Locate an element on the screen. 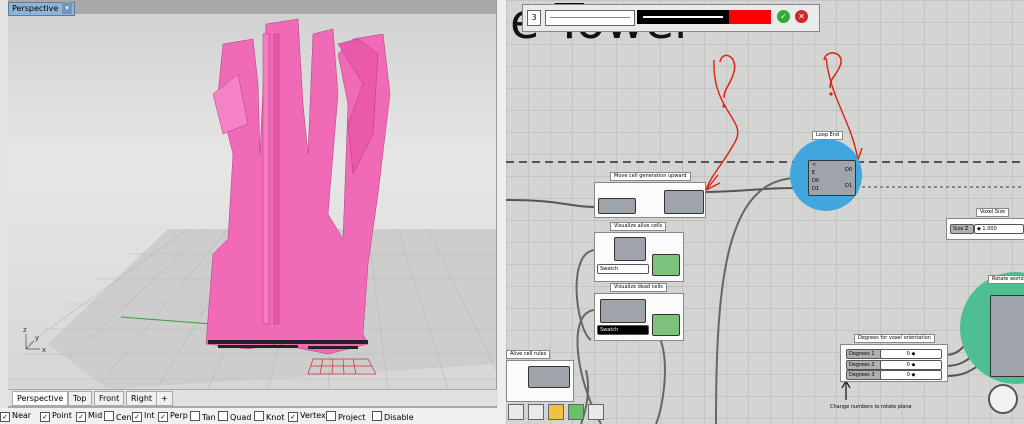  custom-preview-component is located at coordinates (630, 249).